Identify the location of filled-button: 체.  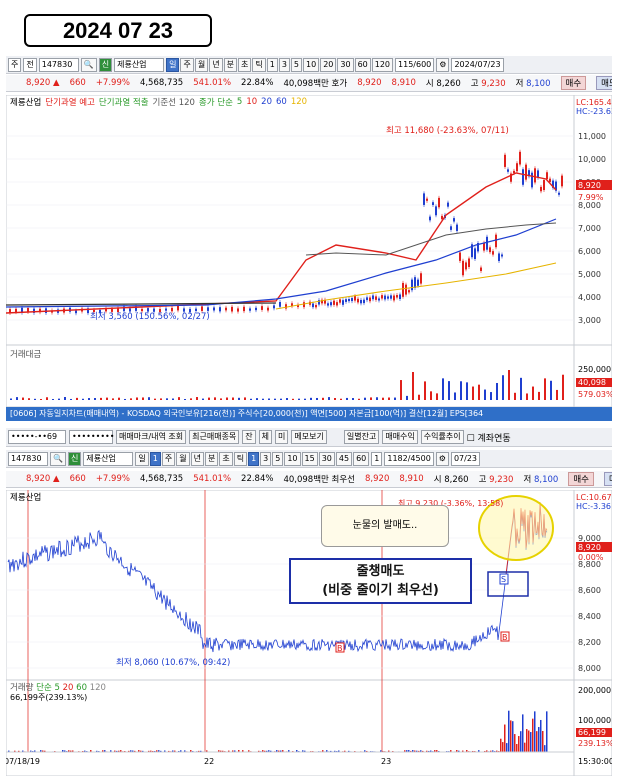
(265, 437).